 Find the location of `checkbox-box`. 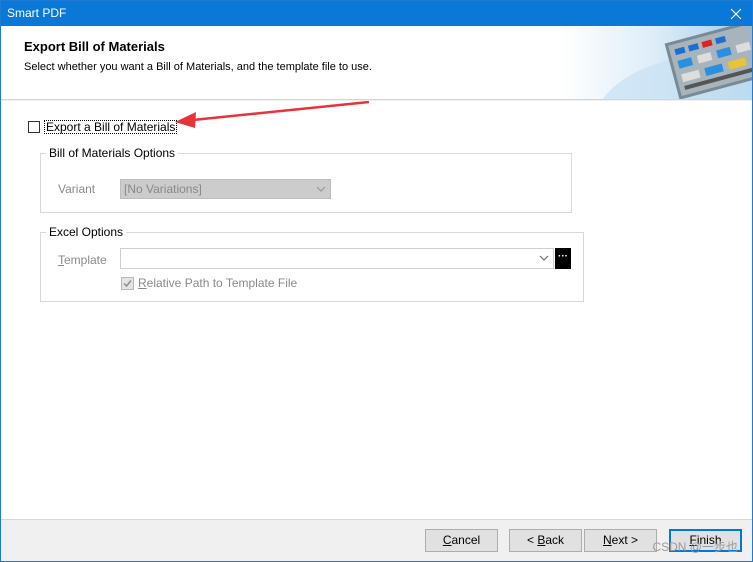

checkbox-box is located at coordinates (34, 127).